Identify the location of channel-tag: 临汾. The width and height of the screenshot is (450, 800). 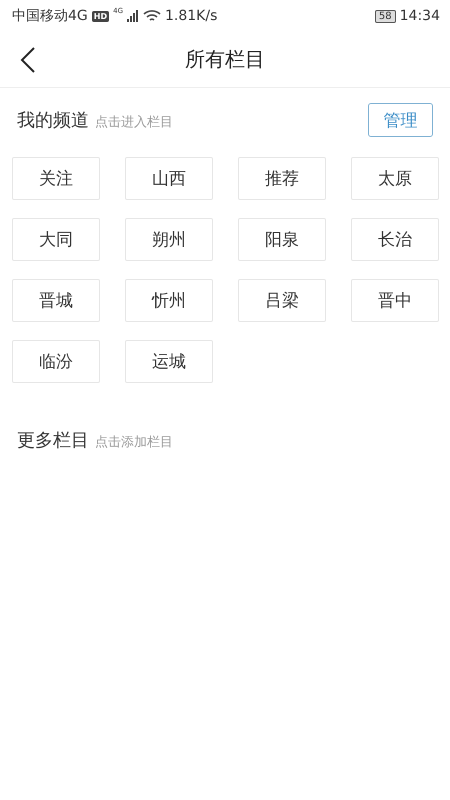
(56, 361).